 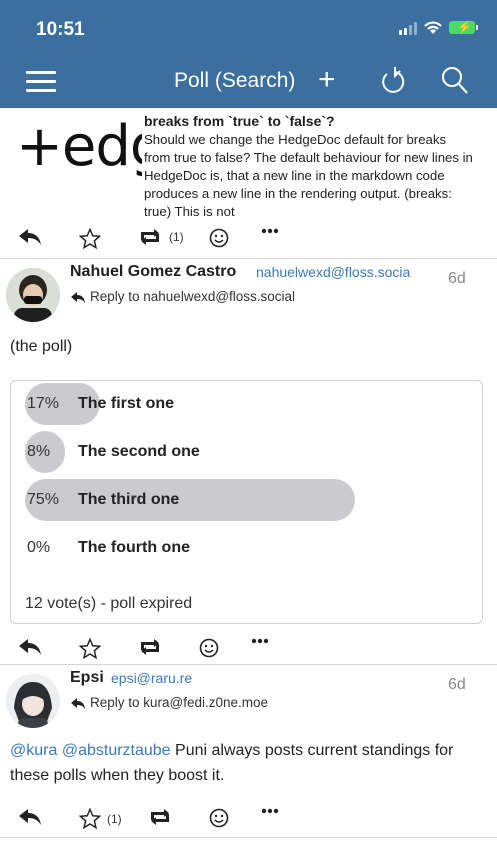 I want to click on poll-summary: 12 vote(s) - poll expired, so click(x=109, y=603).